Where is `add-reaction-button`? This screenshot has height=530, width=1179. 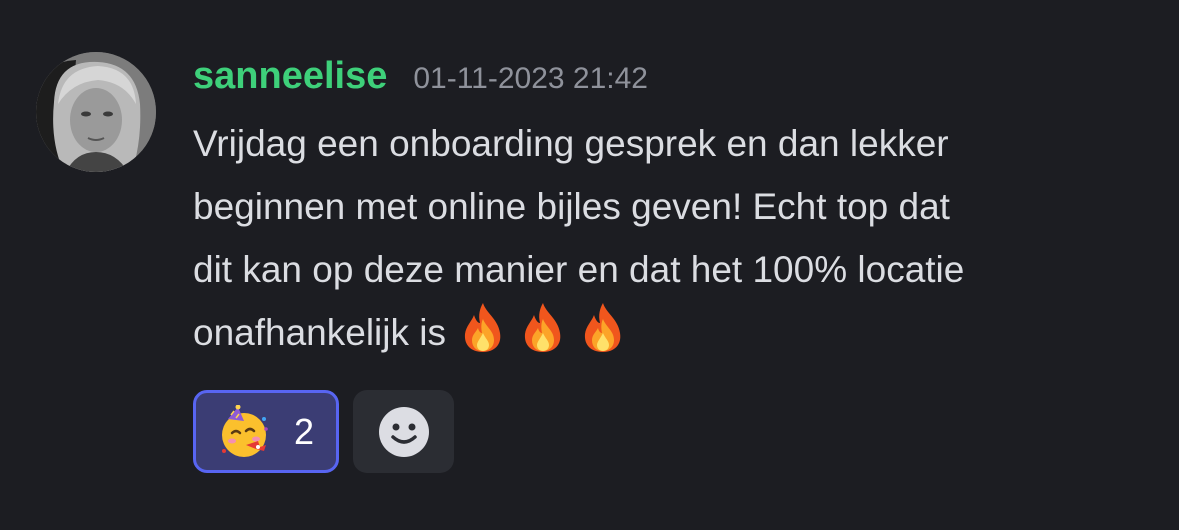
add-reaction-button is located at coordinates (403, 431).